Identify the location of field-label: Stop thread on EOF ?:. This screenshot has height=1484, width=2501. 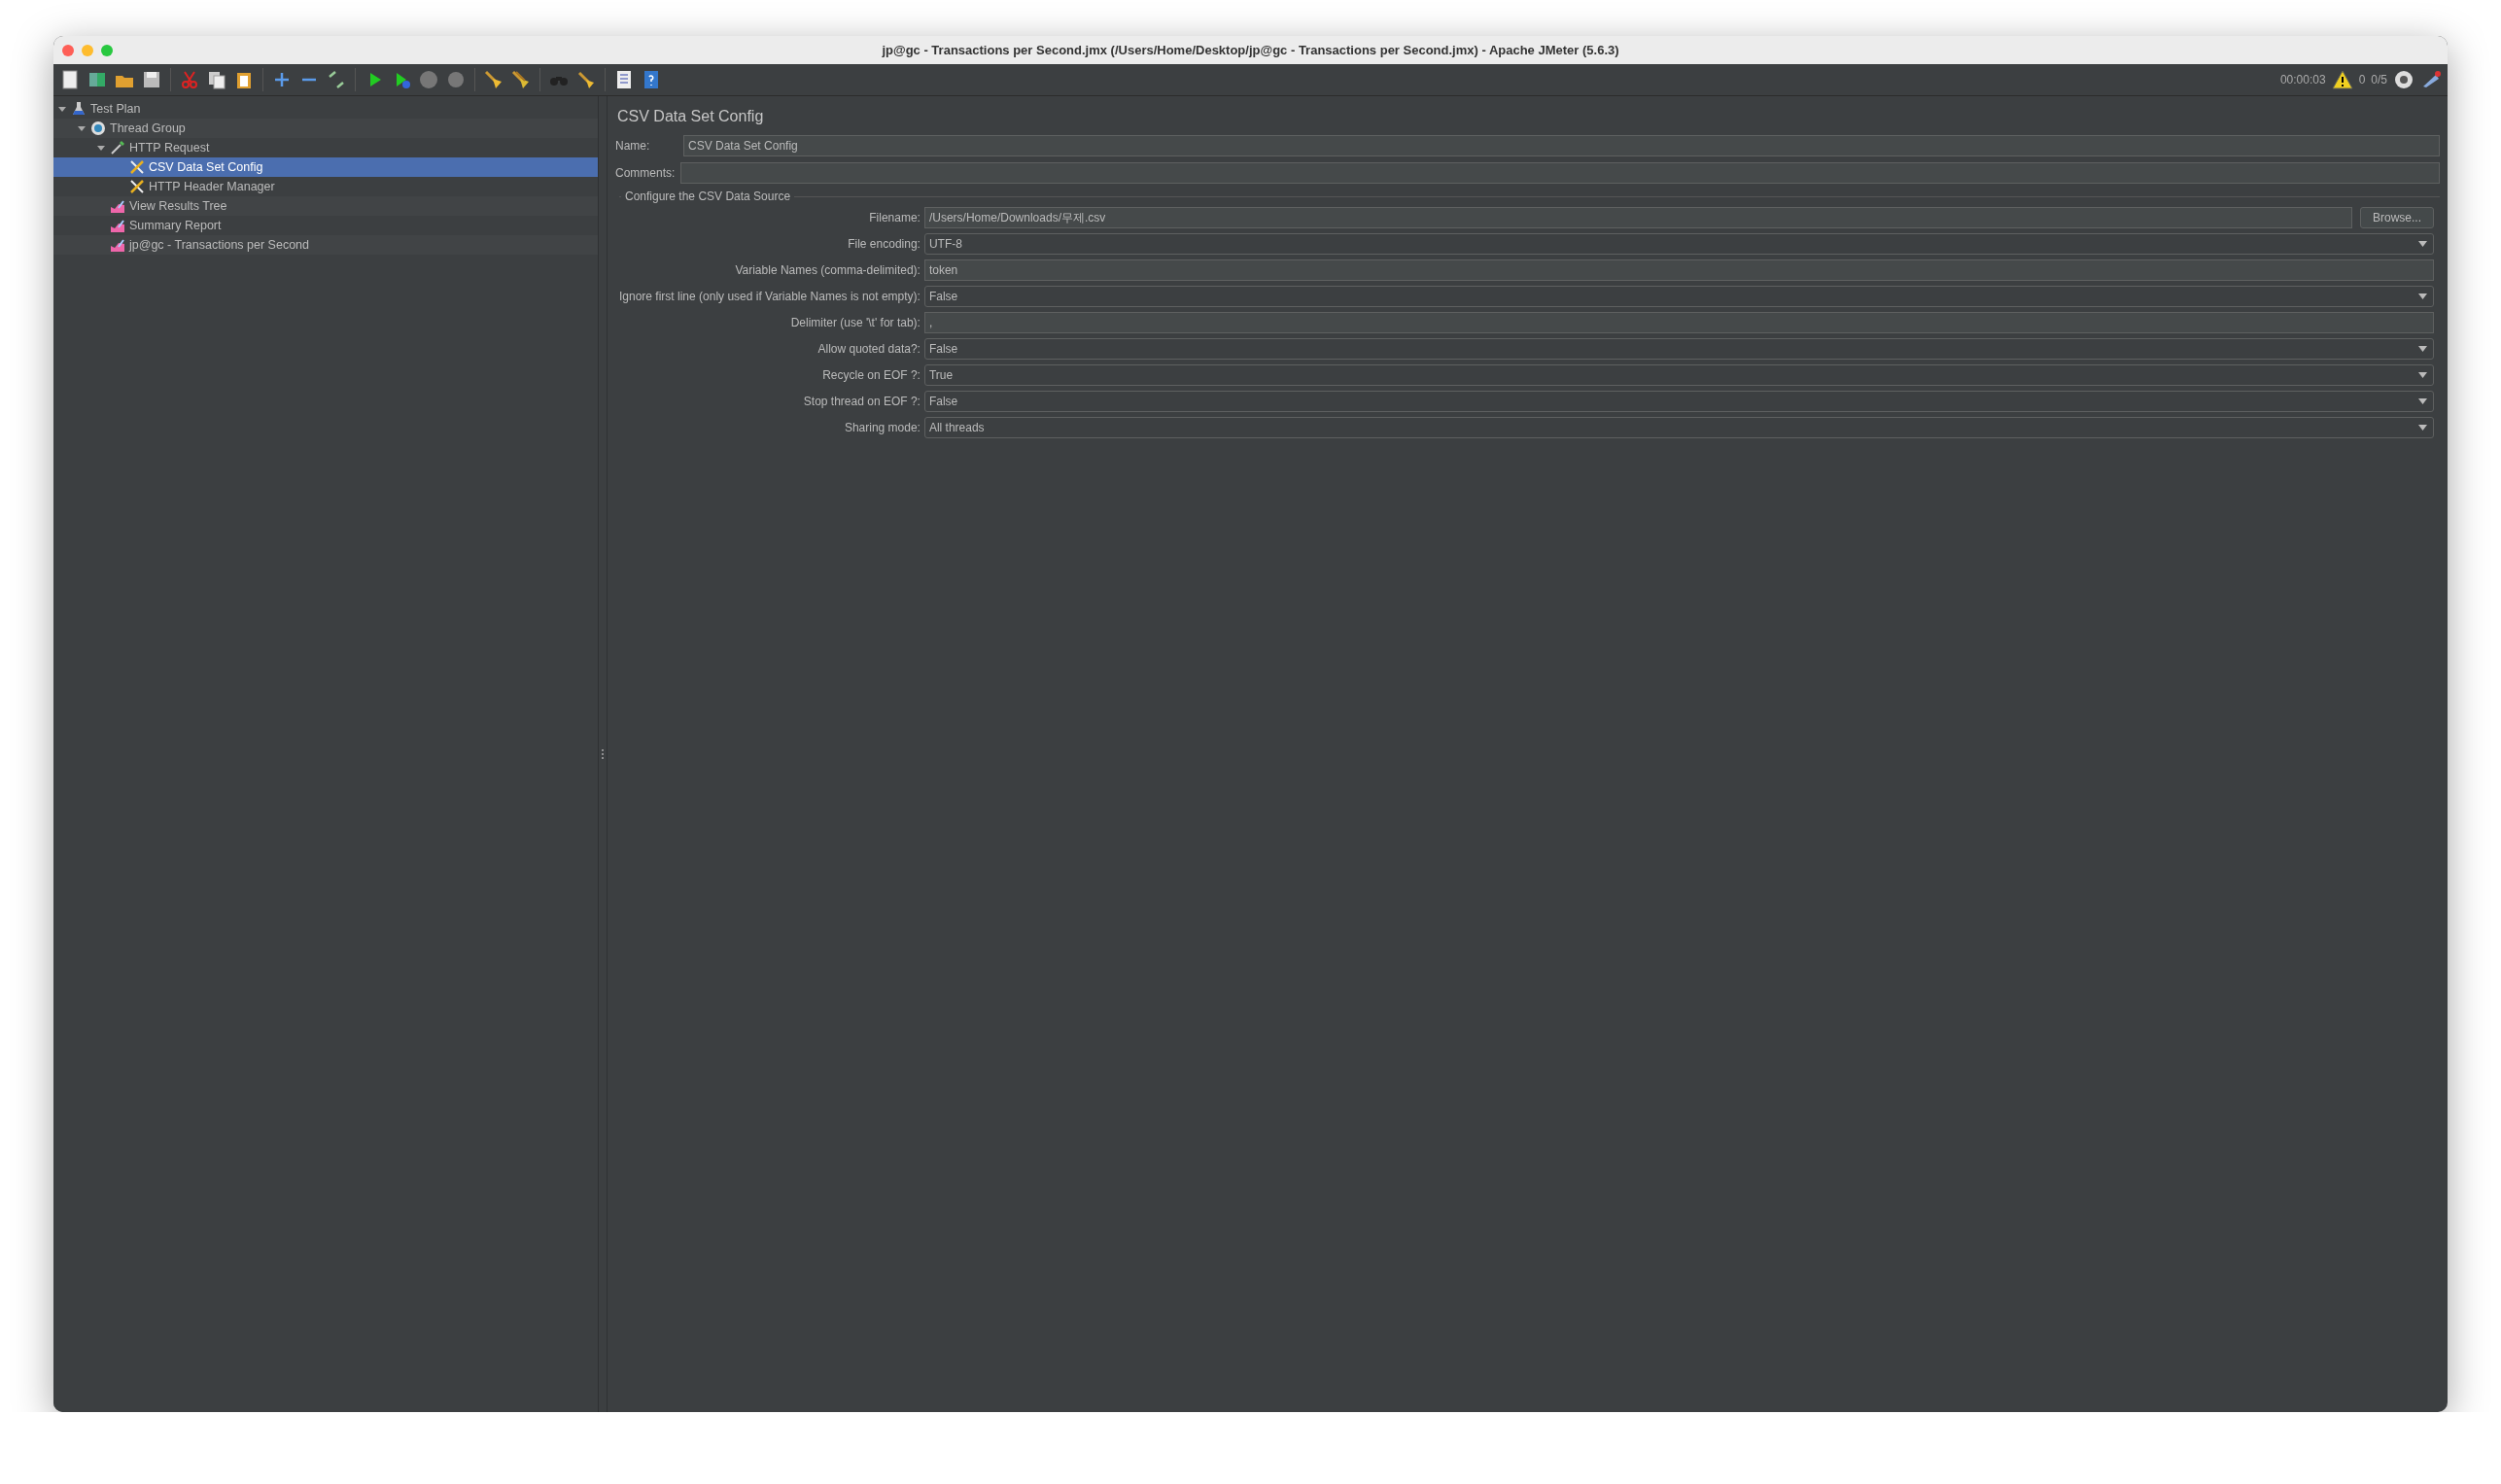
(861, 401).